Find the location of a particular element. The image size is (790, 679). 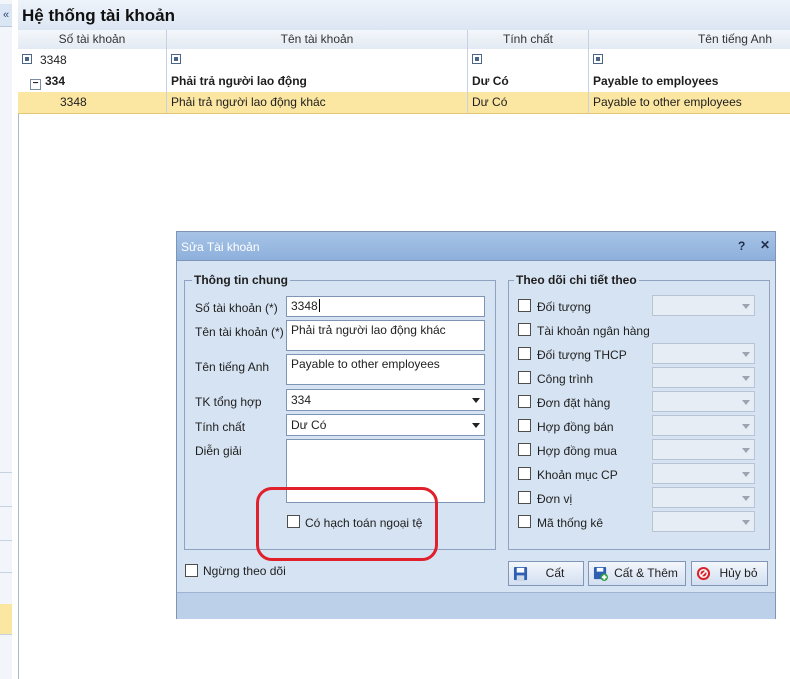

group-nature: Dư Có is located at coordinates (528, 81).